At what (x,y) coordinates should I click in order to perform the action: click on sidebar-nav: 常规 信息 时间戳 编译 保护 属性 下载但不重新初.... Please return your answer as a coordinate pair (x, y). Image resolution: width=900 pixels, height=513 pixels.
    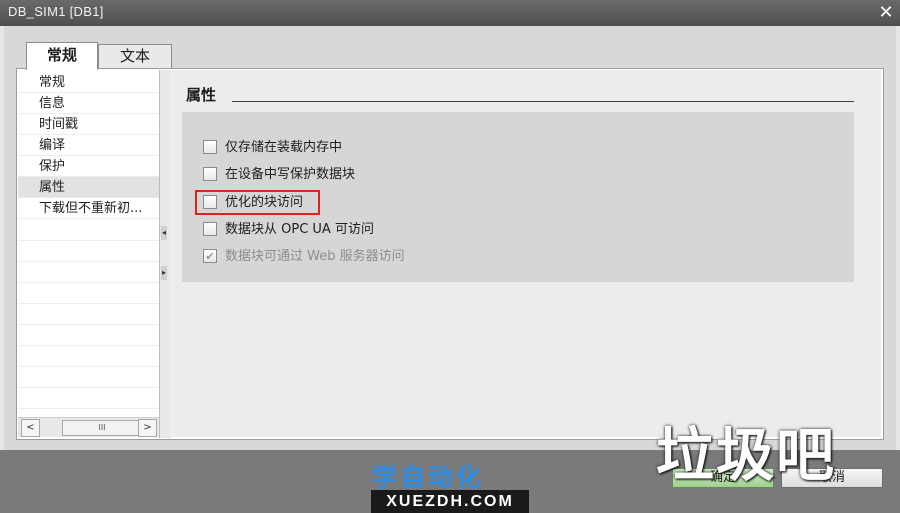
    Looking at the image, I should click on (88, 243).